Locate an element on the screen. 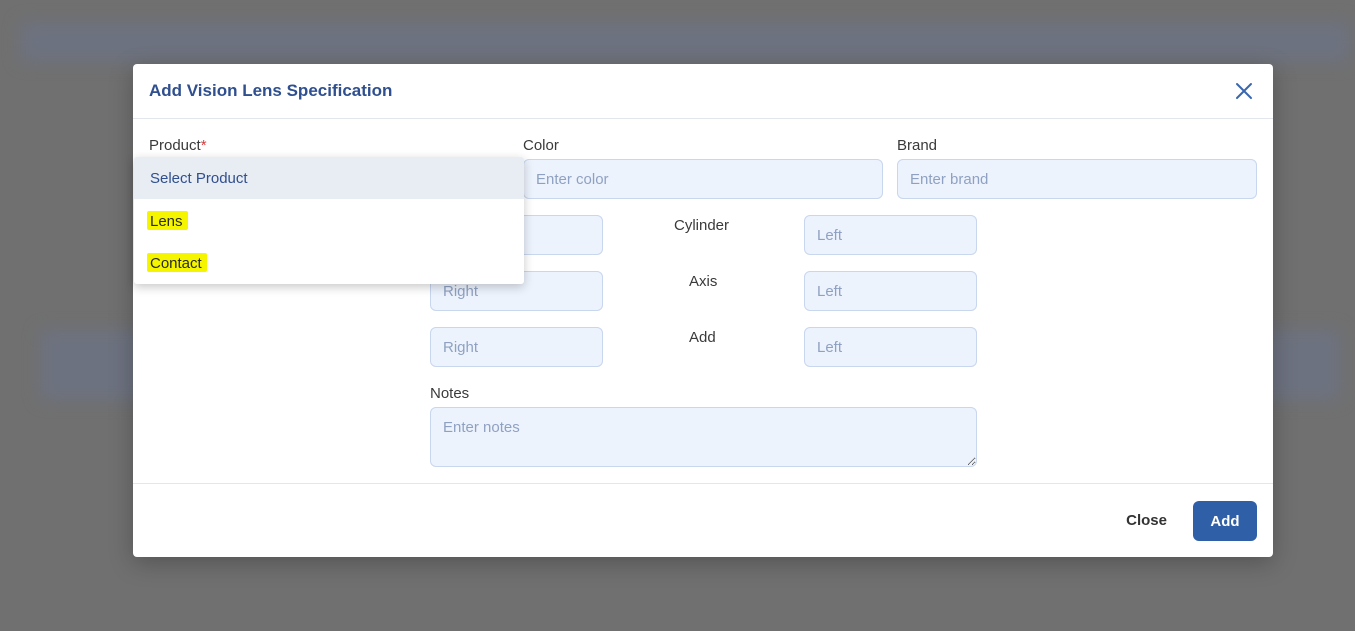  color-label: Color is located at coordinates (541, 145).